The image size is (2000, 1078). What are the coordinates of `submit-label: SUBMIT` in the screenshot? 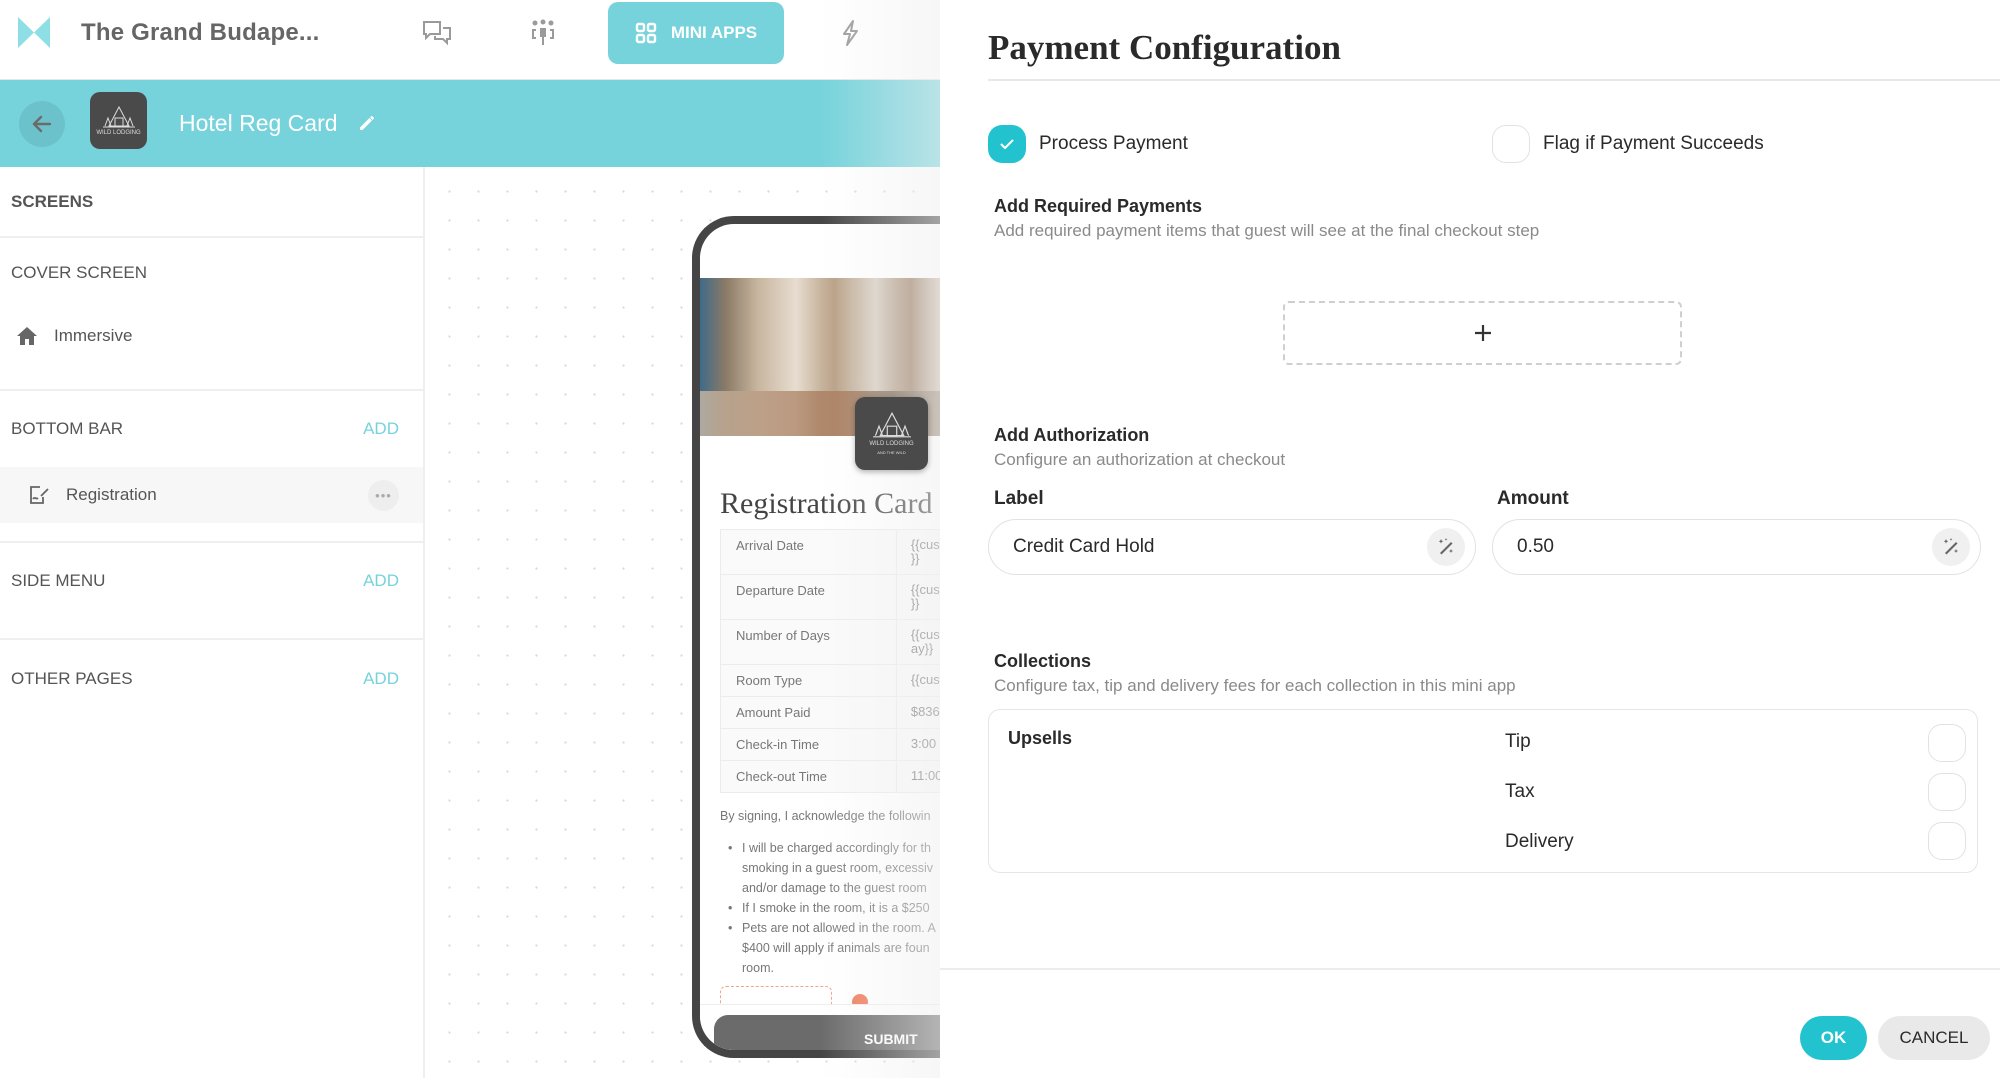 It's located at (891, 1039).